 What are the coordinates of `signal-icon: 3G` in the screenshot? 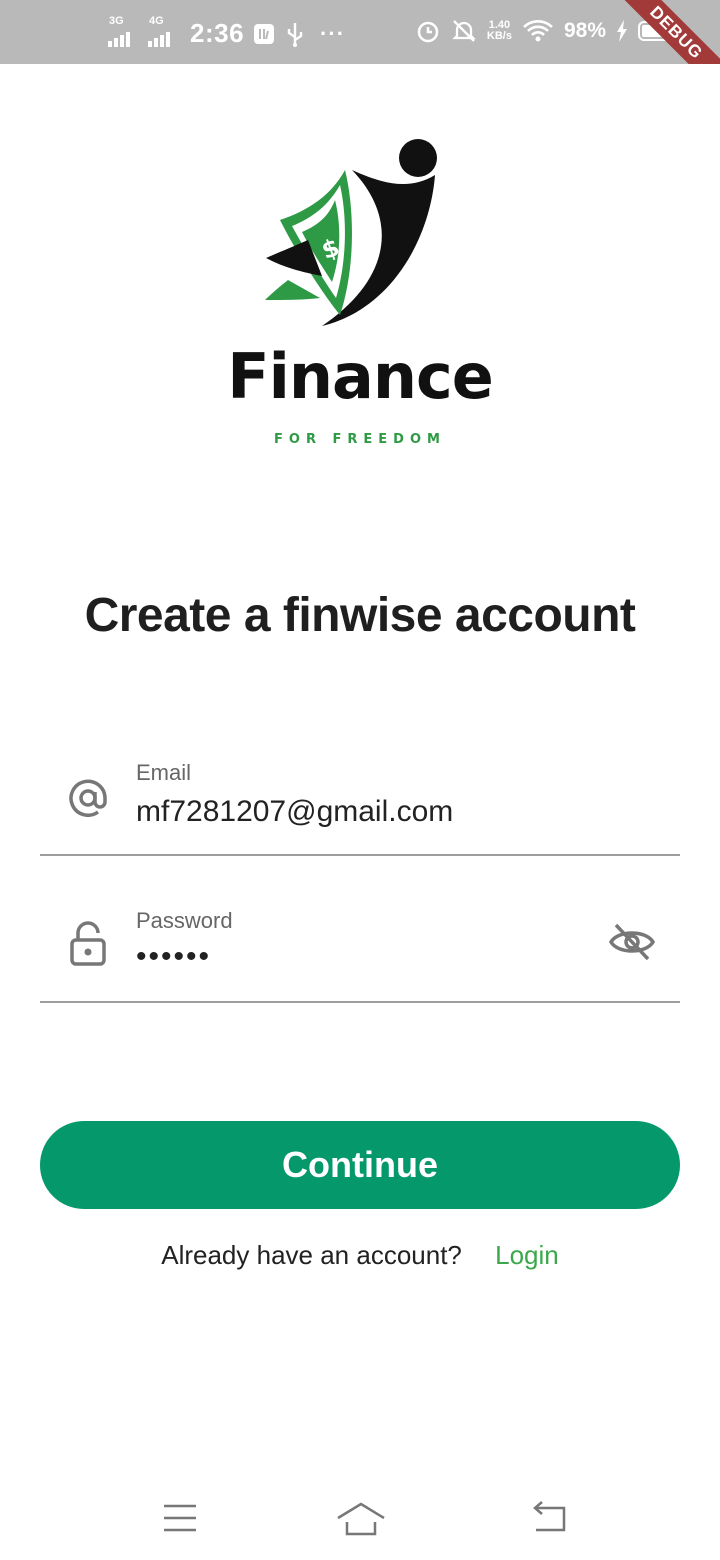 It's located at (124, 32).